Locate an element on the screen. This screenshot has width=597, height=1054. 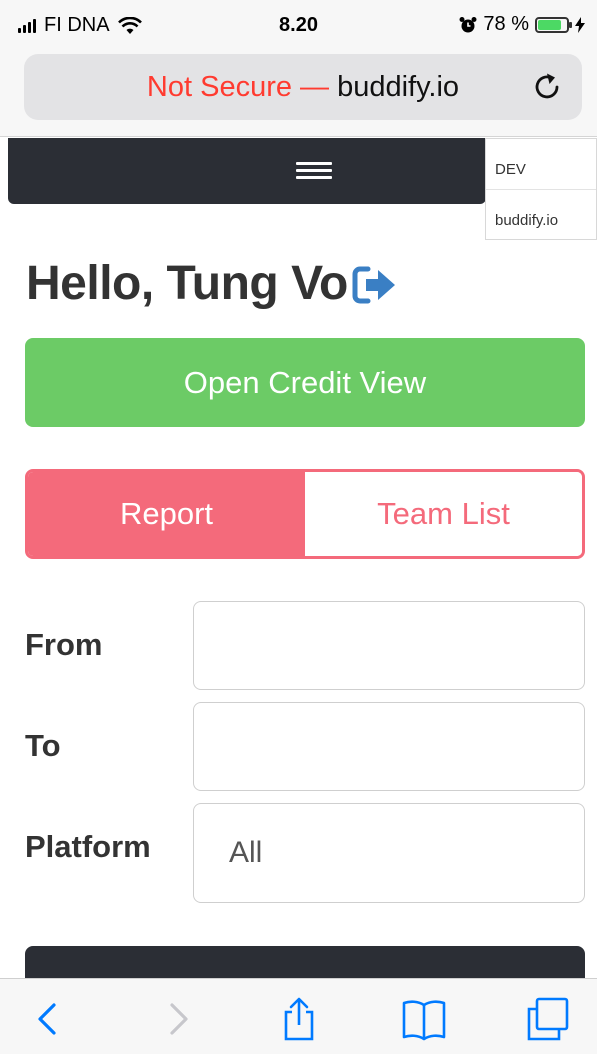
from-input is located at coordinates (389, 645).